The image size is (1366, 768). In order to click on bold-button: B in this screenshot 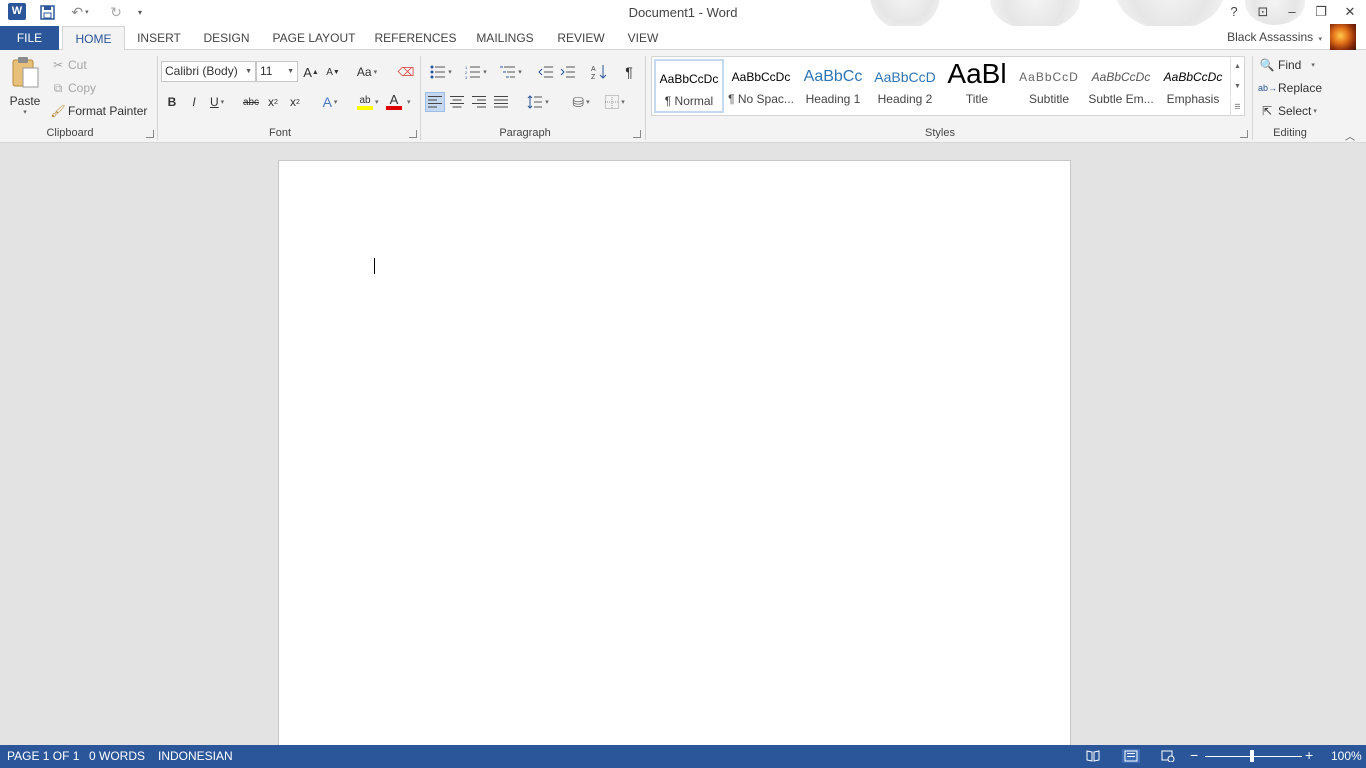, I will do `click(172, 102)`.